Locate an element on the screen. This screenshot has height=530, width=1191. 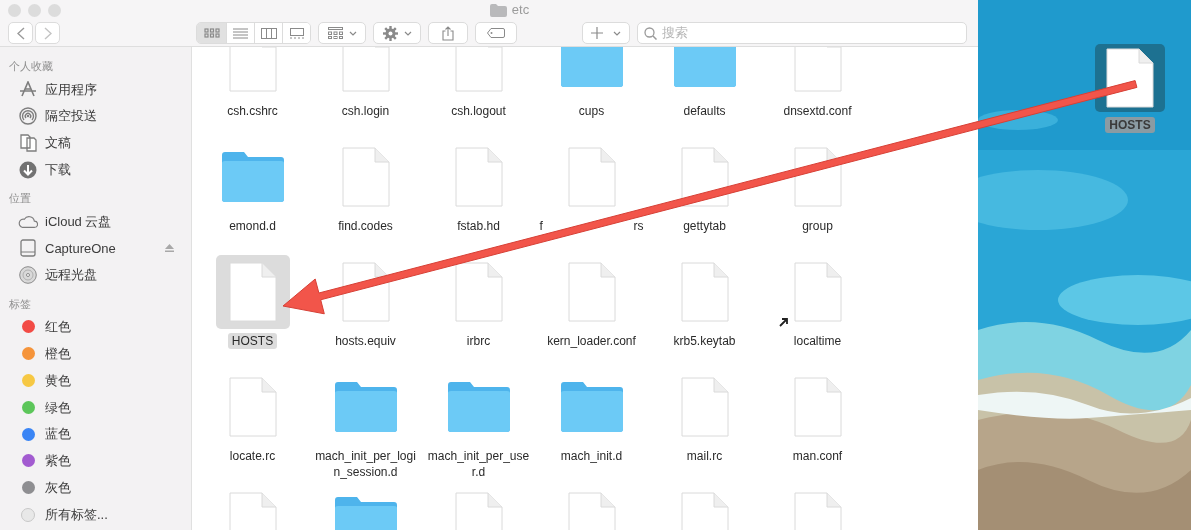
tag-button is located at coordinates (496, 33).